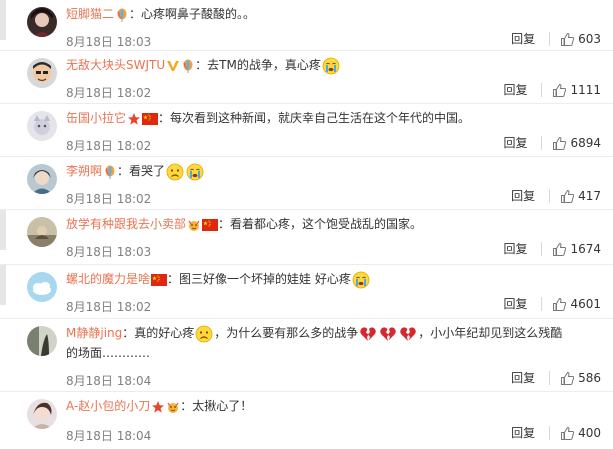  What do you see at coordinates (90, 14) in the screenshot?
I see `username-link: 短脚猫二` at bounding box center [90, 14].